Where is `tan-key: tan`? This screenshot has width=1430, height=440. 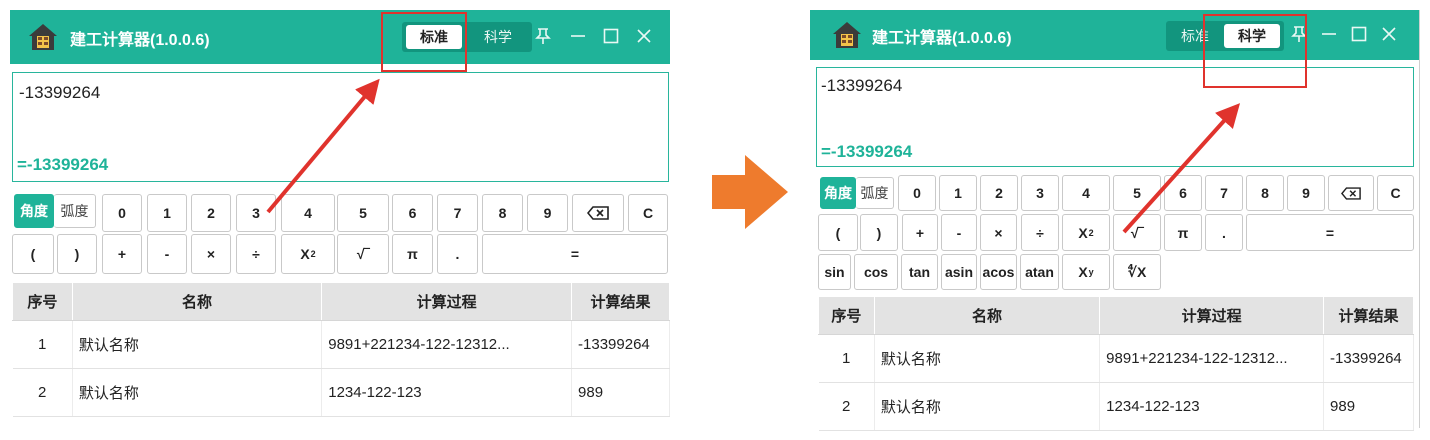
tan-key: tan is located at coordinates (919, 272).